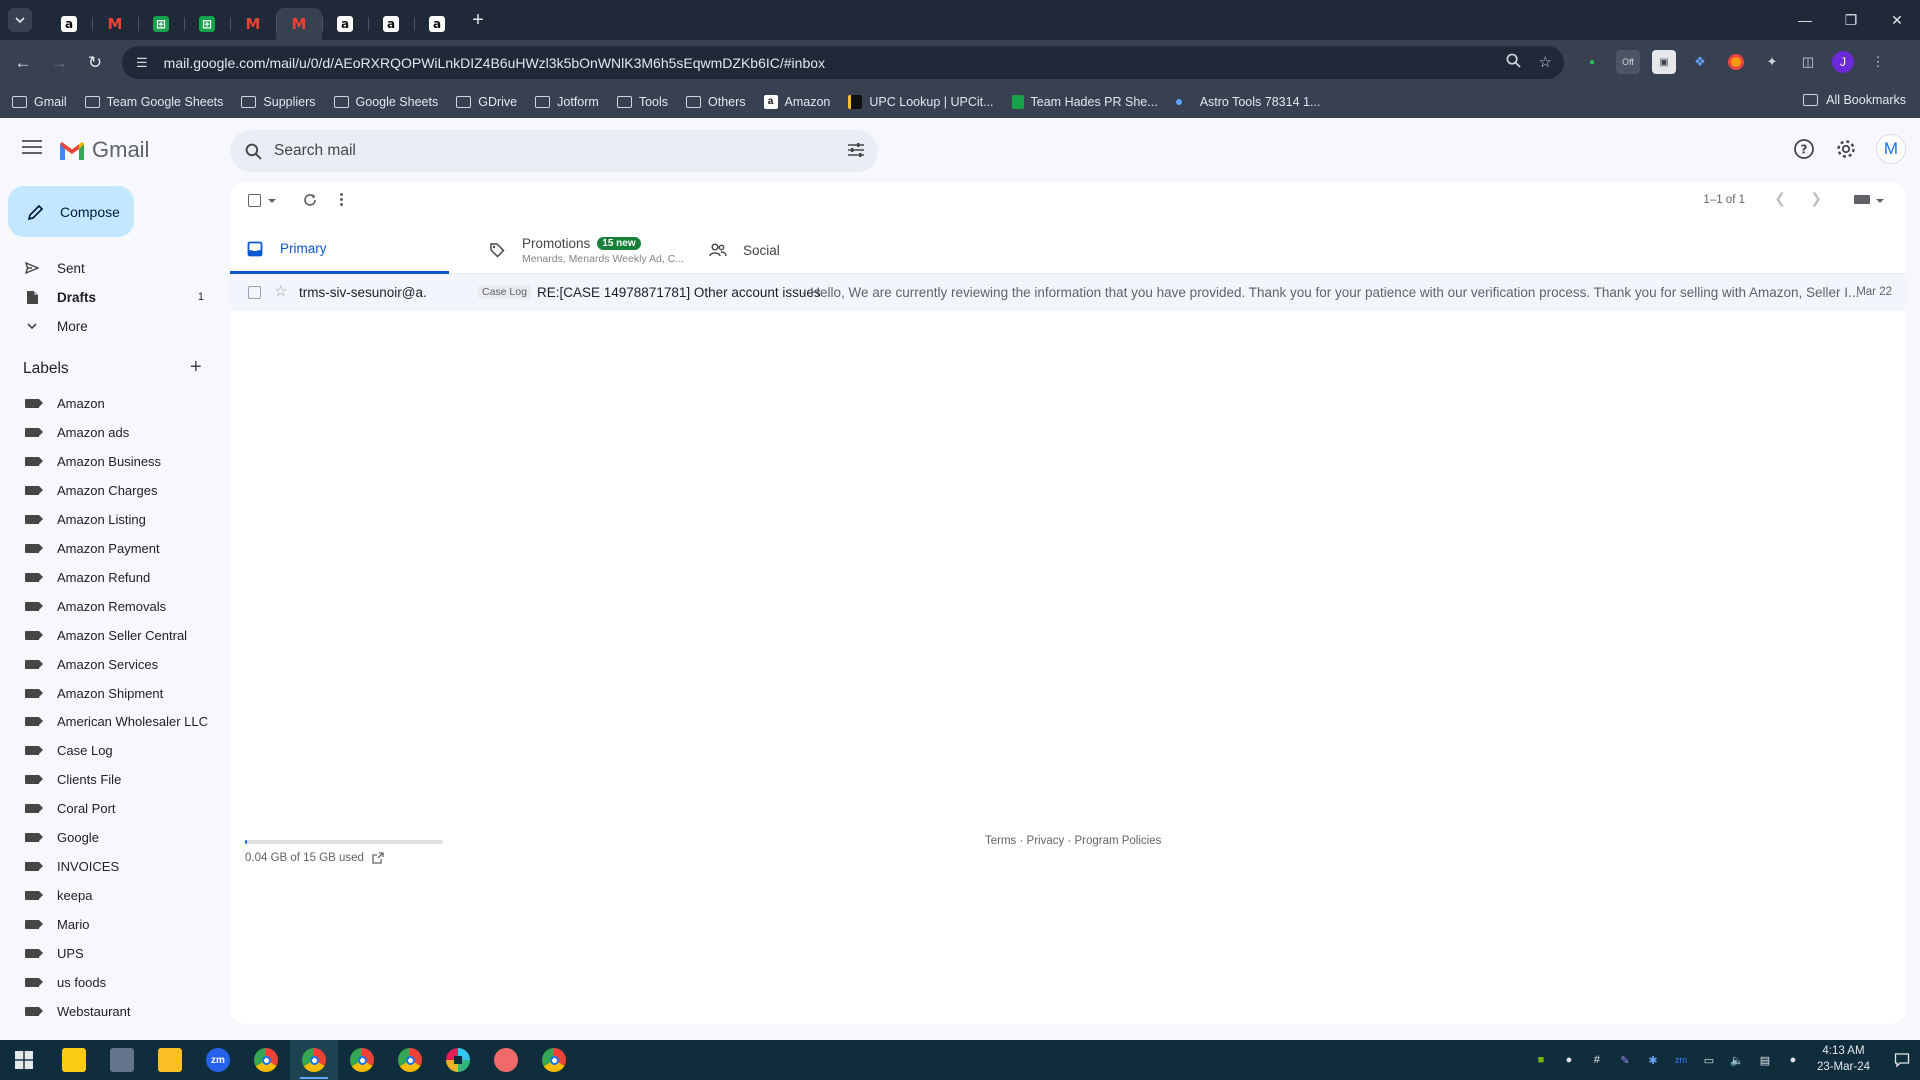 The width and height of the screenshot is (1920, 1080). Describe the element at coordinates (856, 151) in the screenshot. I see `search-options-icon` at that location.